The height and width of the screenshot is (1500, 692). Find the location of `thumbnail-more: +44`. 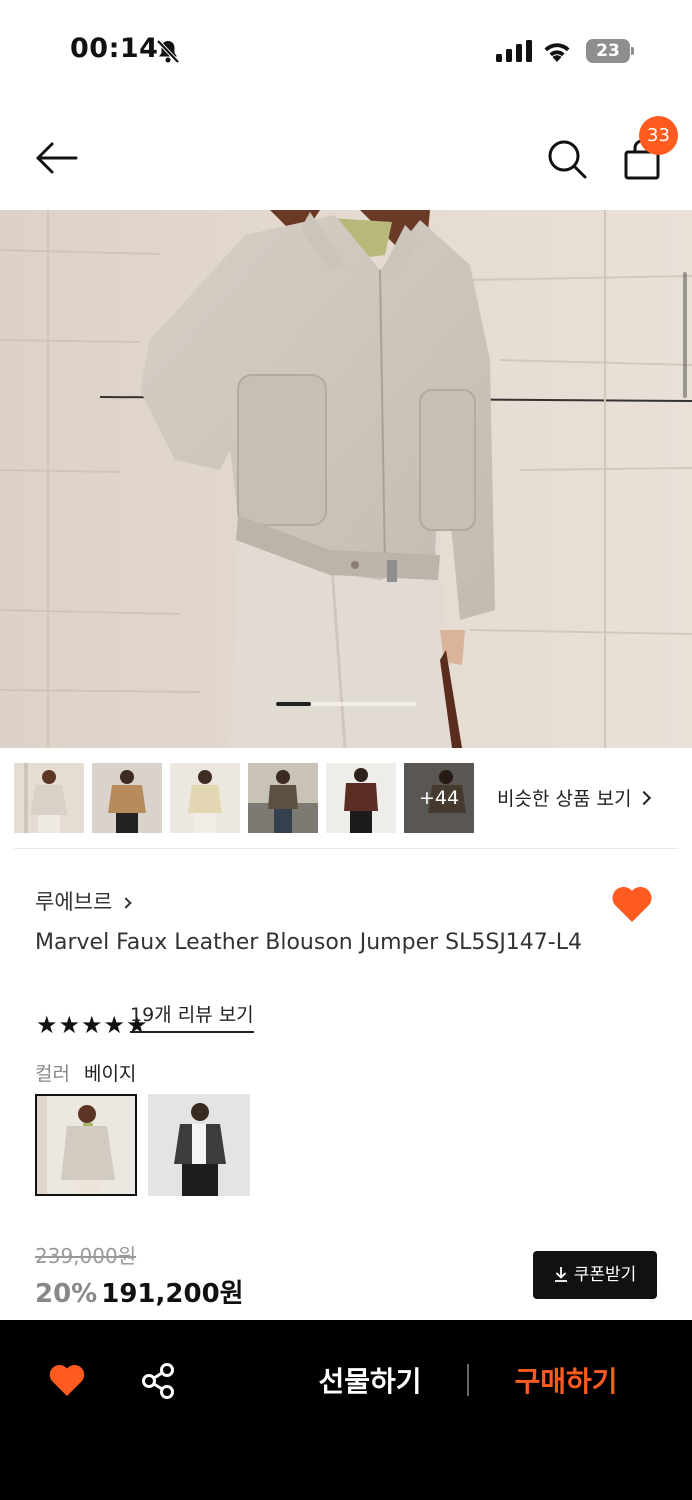

thumbnail-more: +44 is located at coordinates (439, 798).